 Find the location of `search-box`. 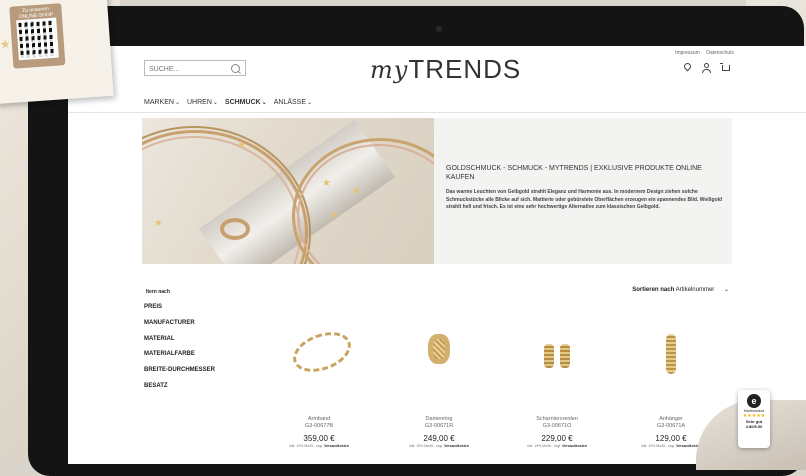

search-box is located at coordinates (195, 68).